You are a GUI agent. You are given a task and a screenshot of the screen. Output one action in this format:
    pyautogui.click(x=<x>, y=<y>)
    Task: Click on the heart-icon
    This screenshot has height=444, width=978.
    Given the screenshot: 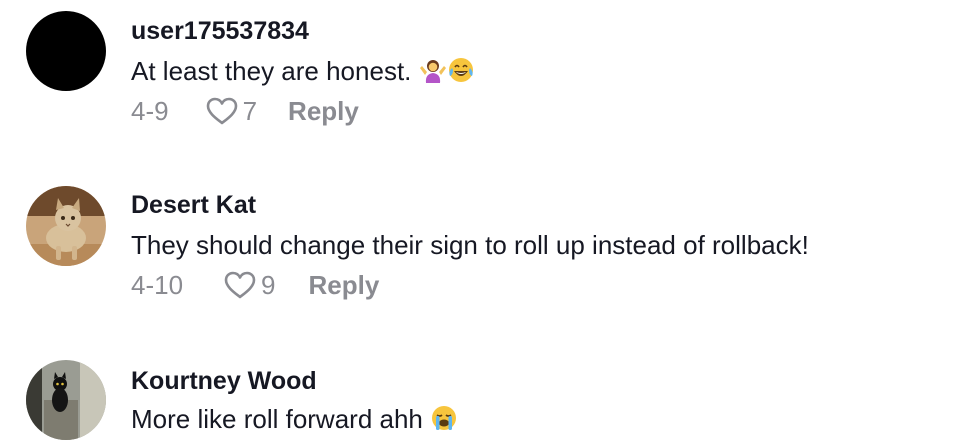 What is the action you would take?
    pyautogui.click(x=240, y=285)
    